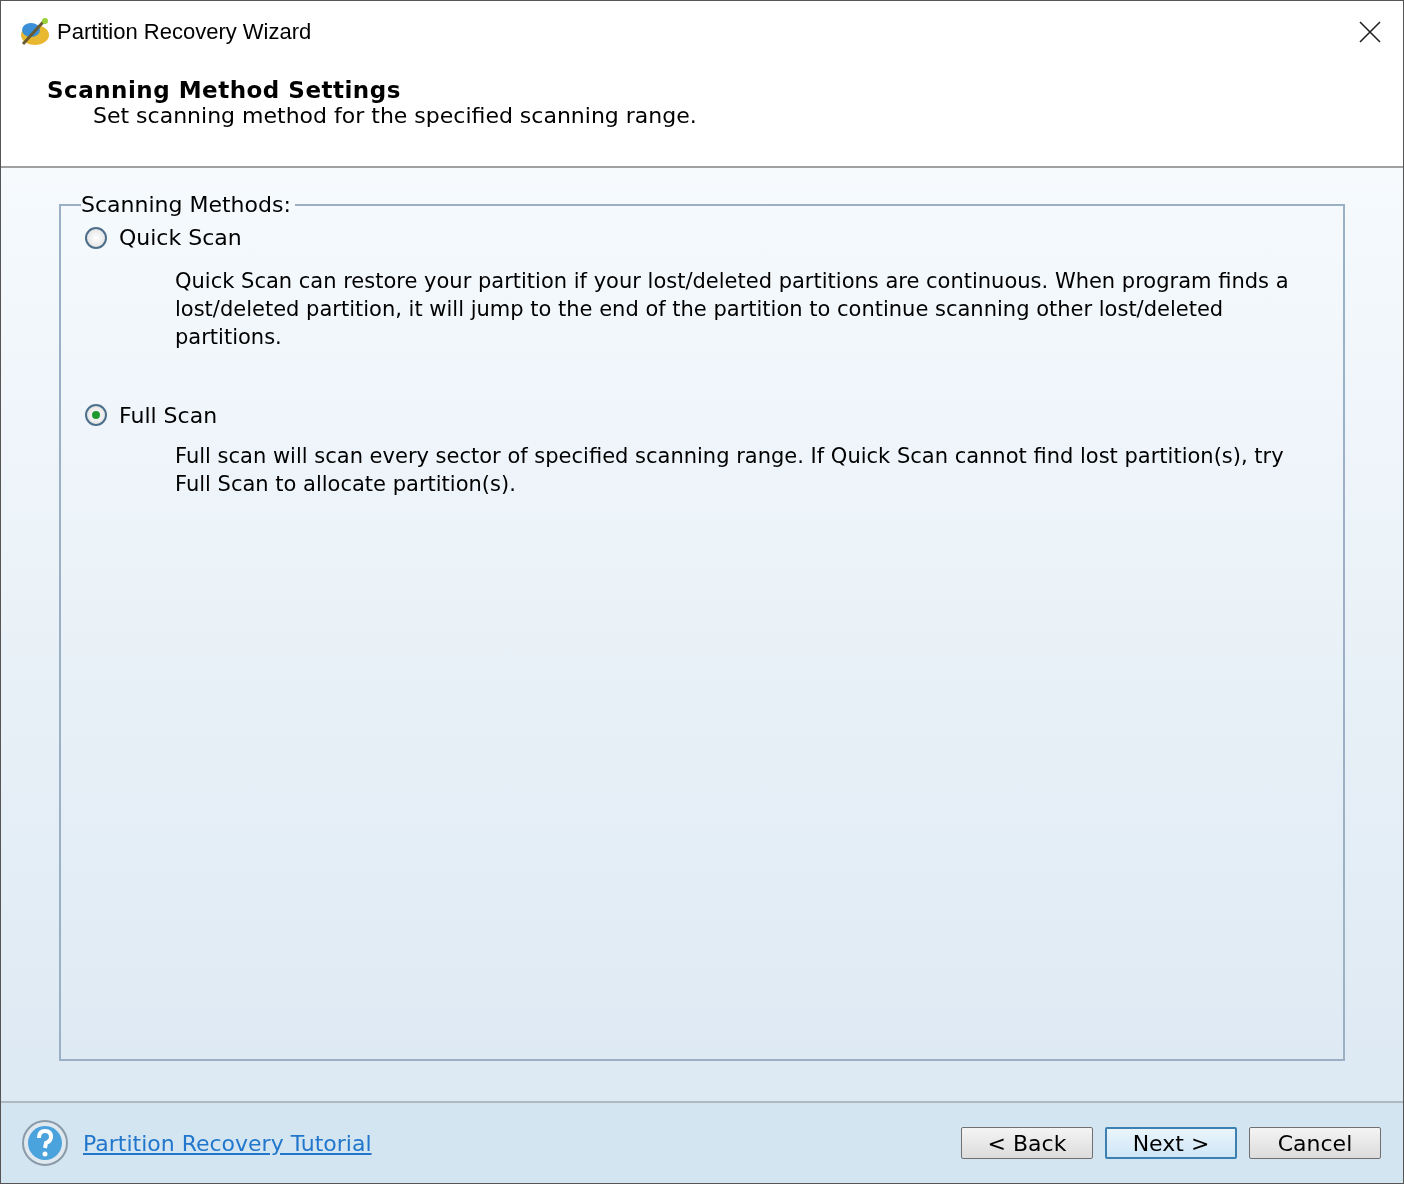 The width and height of the screenshot is (1404, 1184). What do you see at coordinates (151, 415) in the screenshot?
I see `scan-method-radio: Full Scan` at bounding box center [151, 415].